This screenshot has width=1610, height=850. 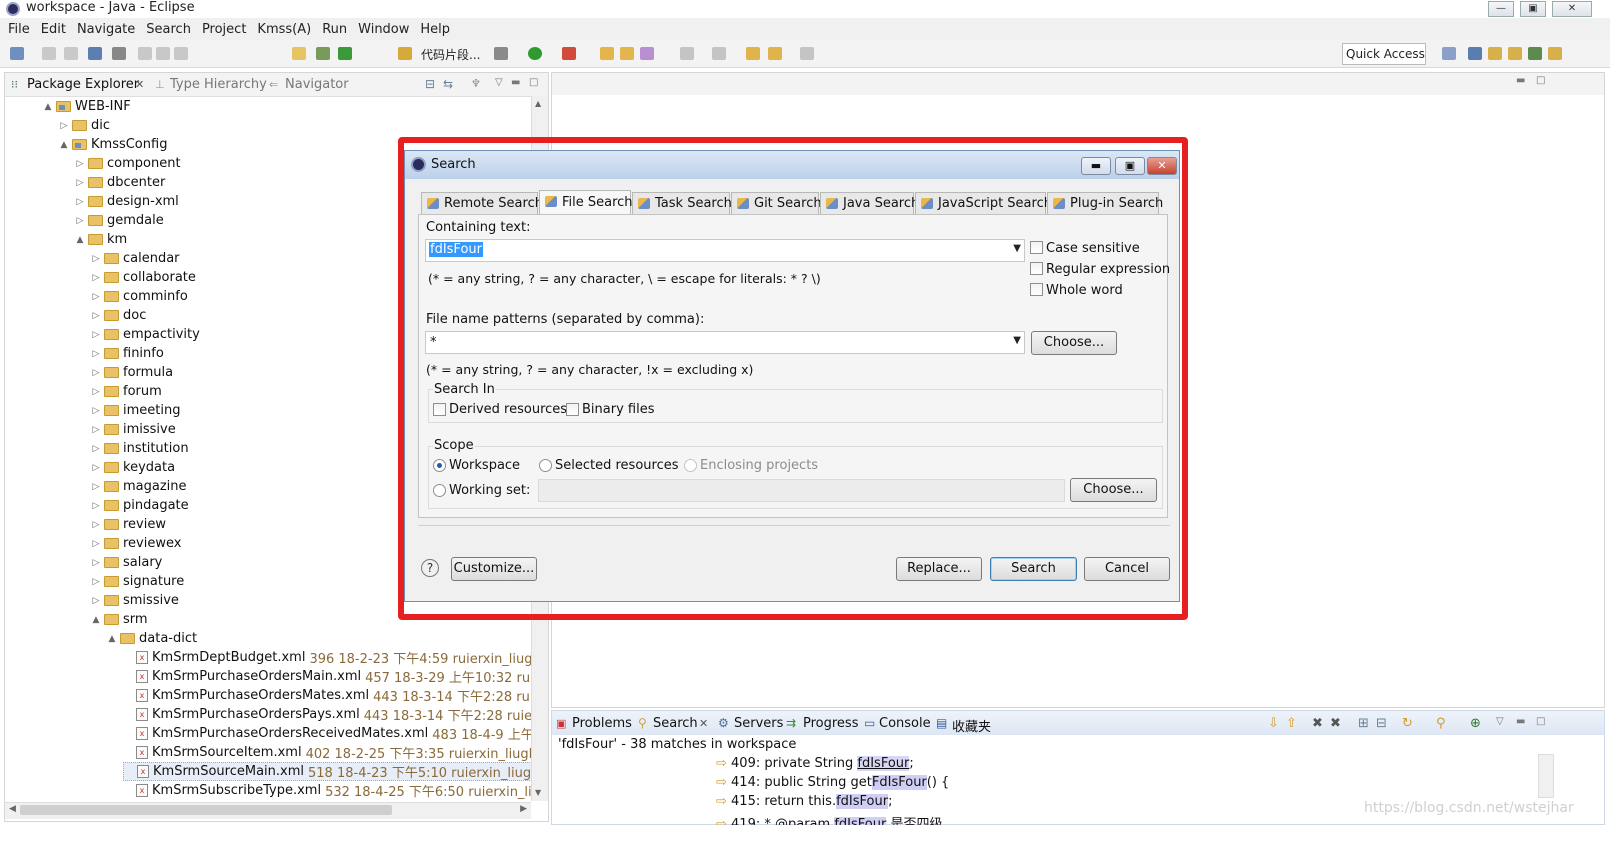 What do you see at coordinates (753, 53) in the screenshot?
I see `back-icon` at bounding box center [753, 53].